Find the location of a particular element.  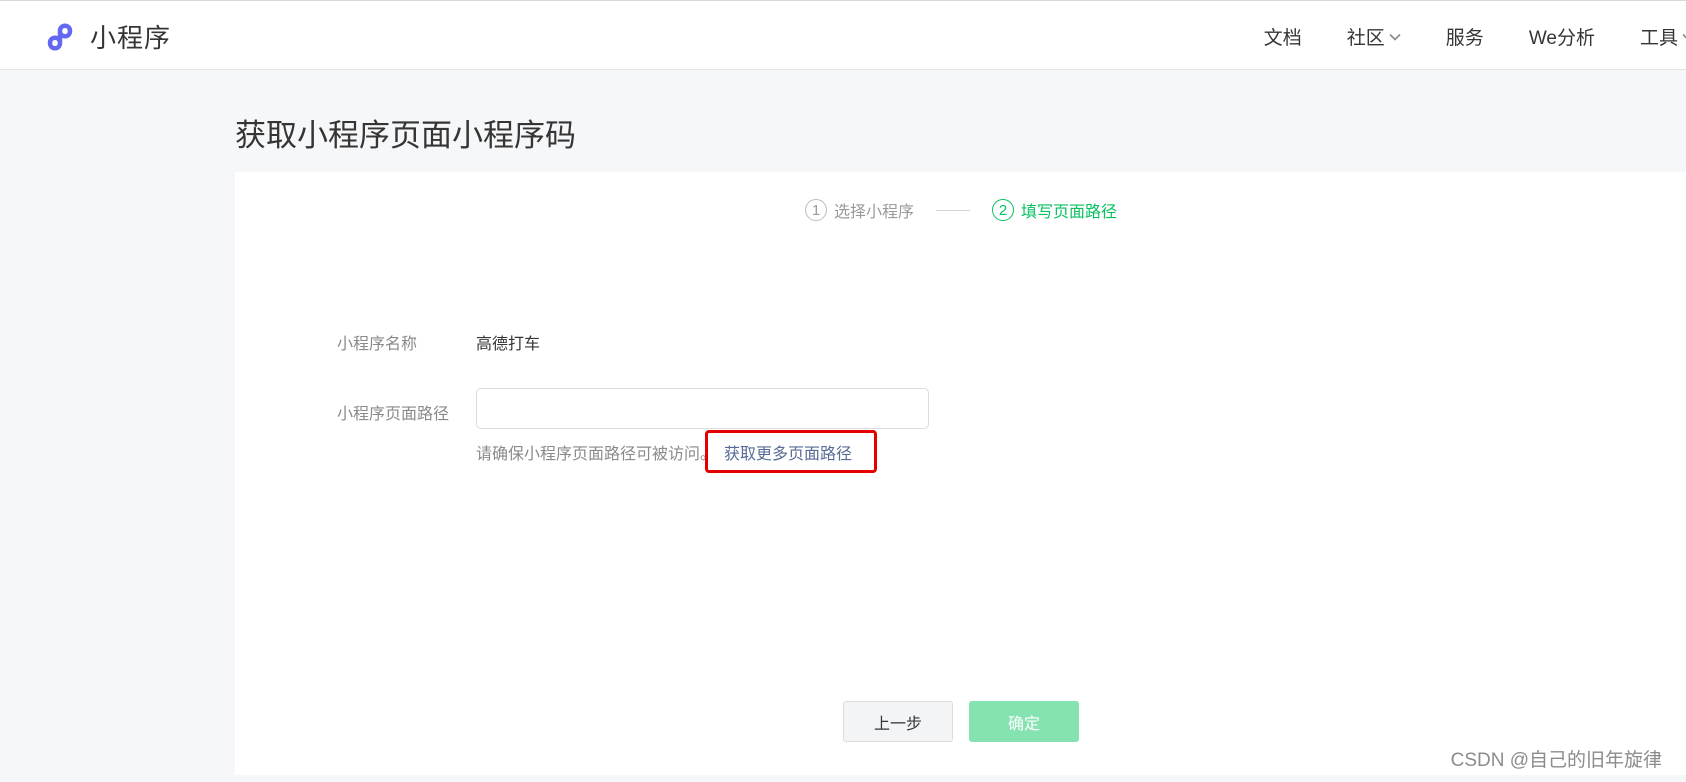

main-nav: 文档 社区 服务 We分析 工具 is located at coordinates (1475, 36).